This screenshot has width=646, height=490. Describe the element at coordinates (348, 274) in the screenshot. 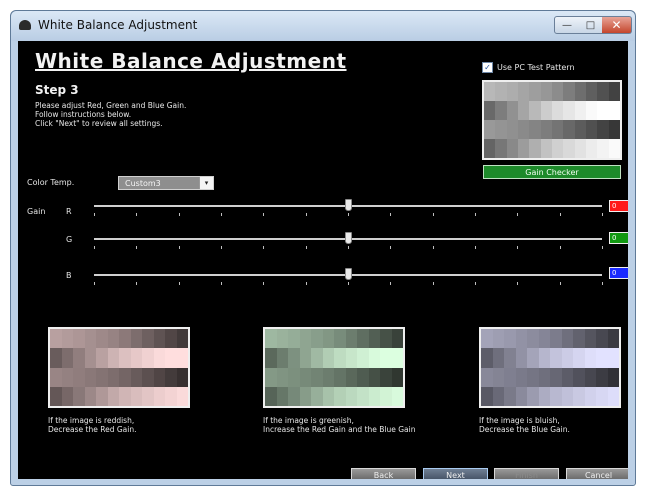

I see `blue-gain-slider` at that location.